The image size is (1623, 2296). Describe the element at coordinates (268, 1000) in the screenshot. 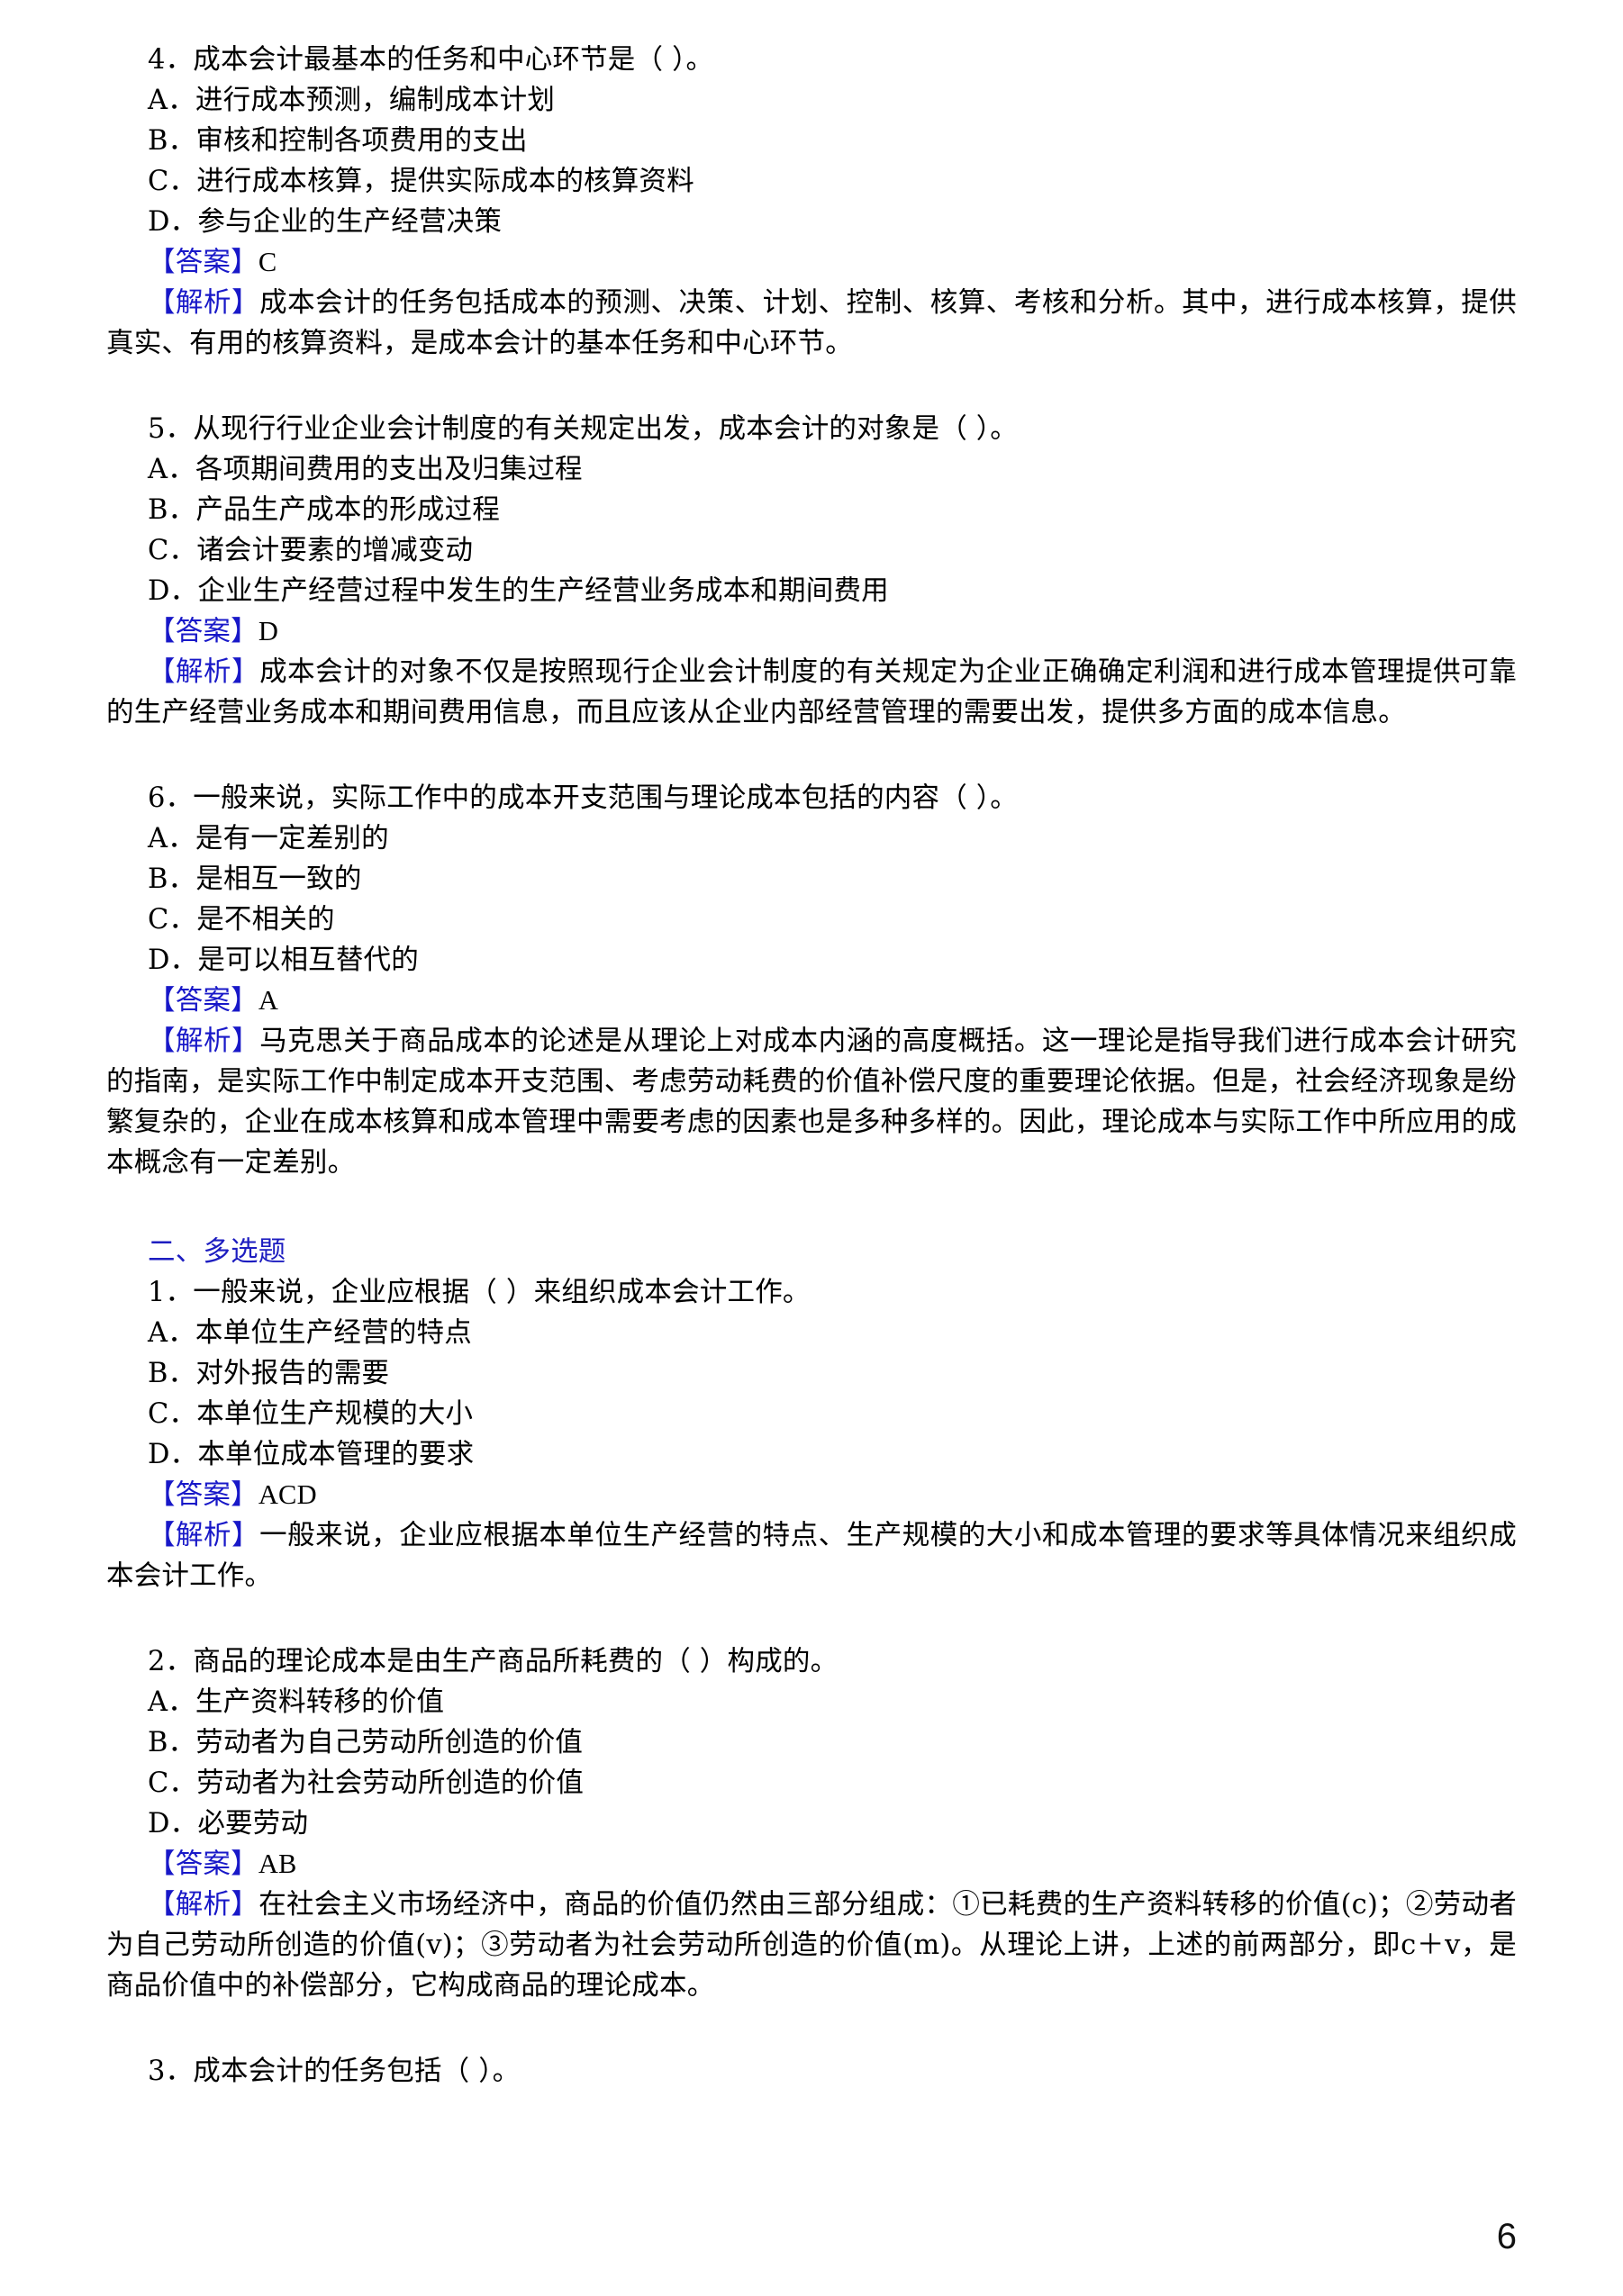

I see `answer-value: A` at that location.